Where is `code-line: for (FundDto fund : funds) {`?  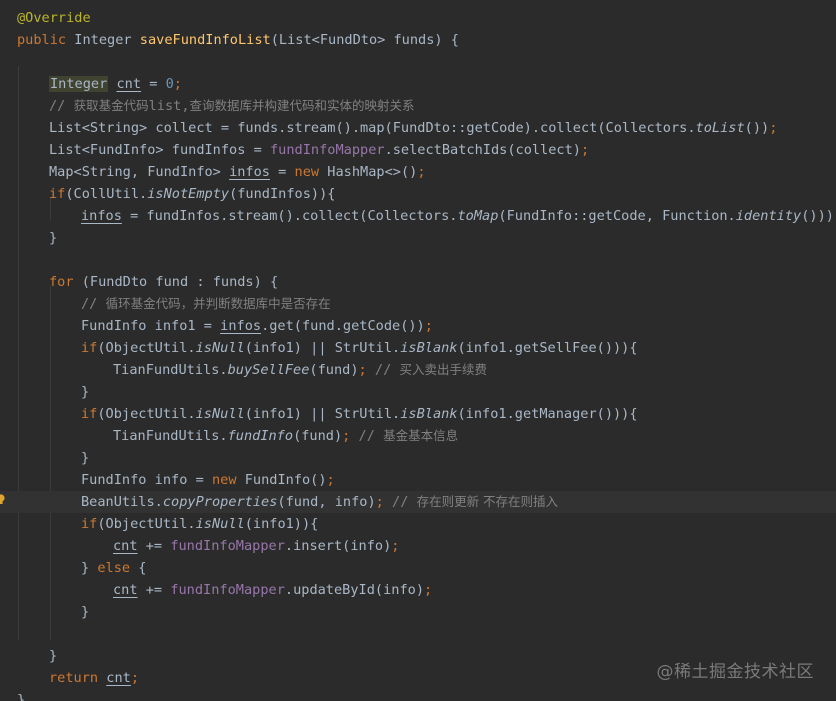 code-line: for (FundDto fund : funds) { is located at coordinates (418, 282).